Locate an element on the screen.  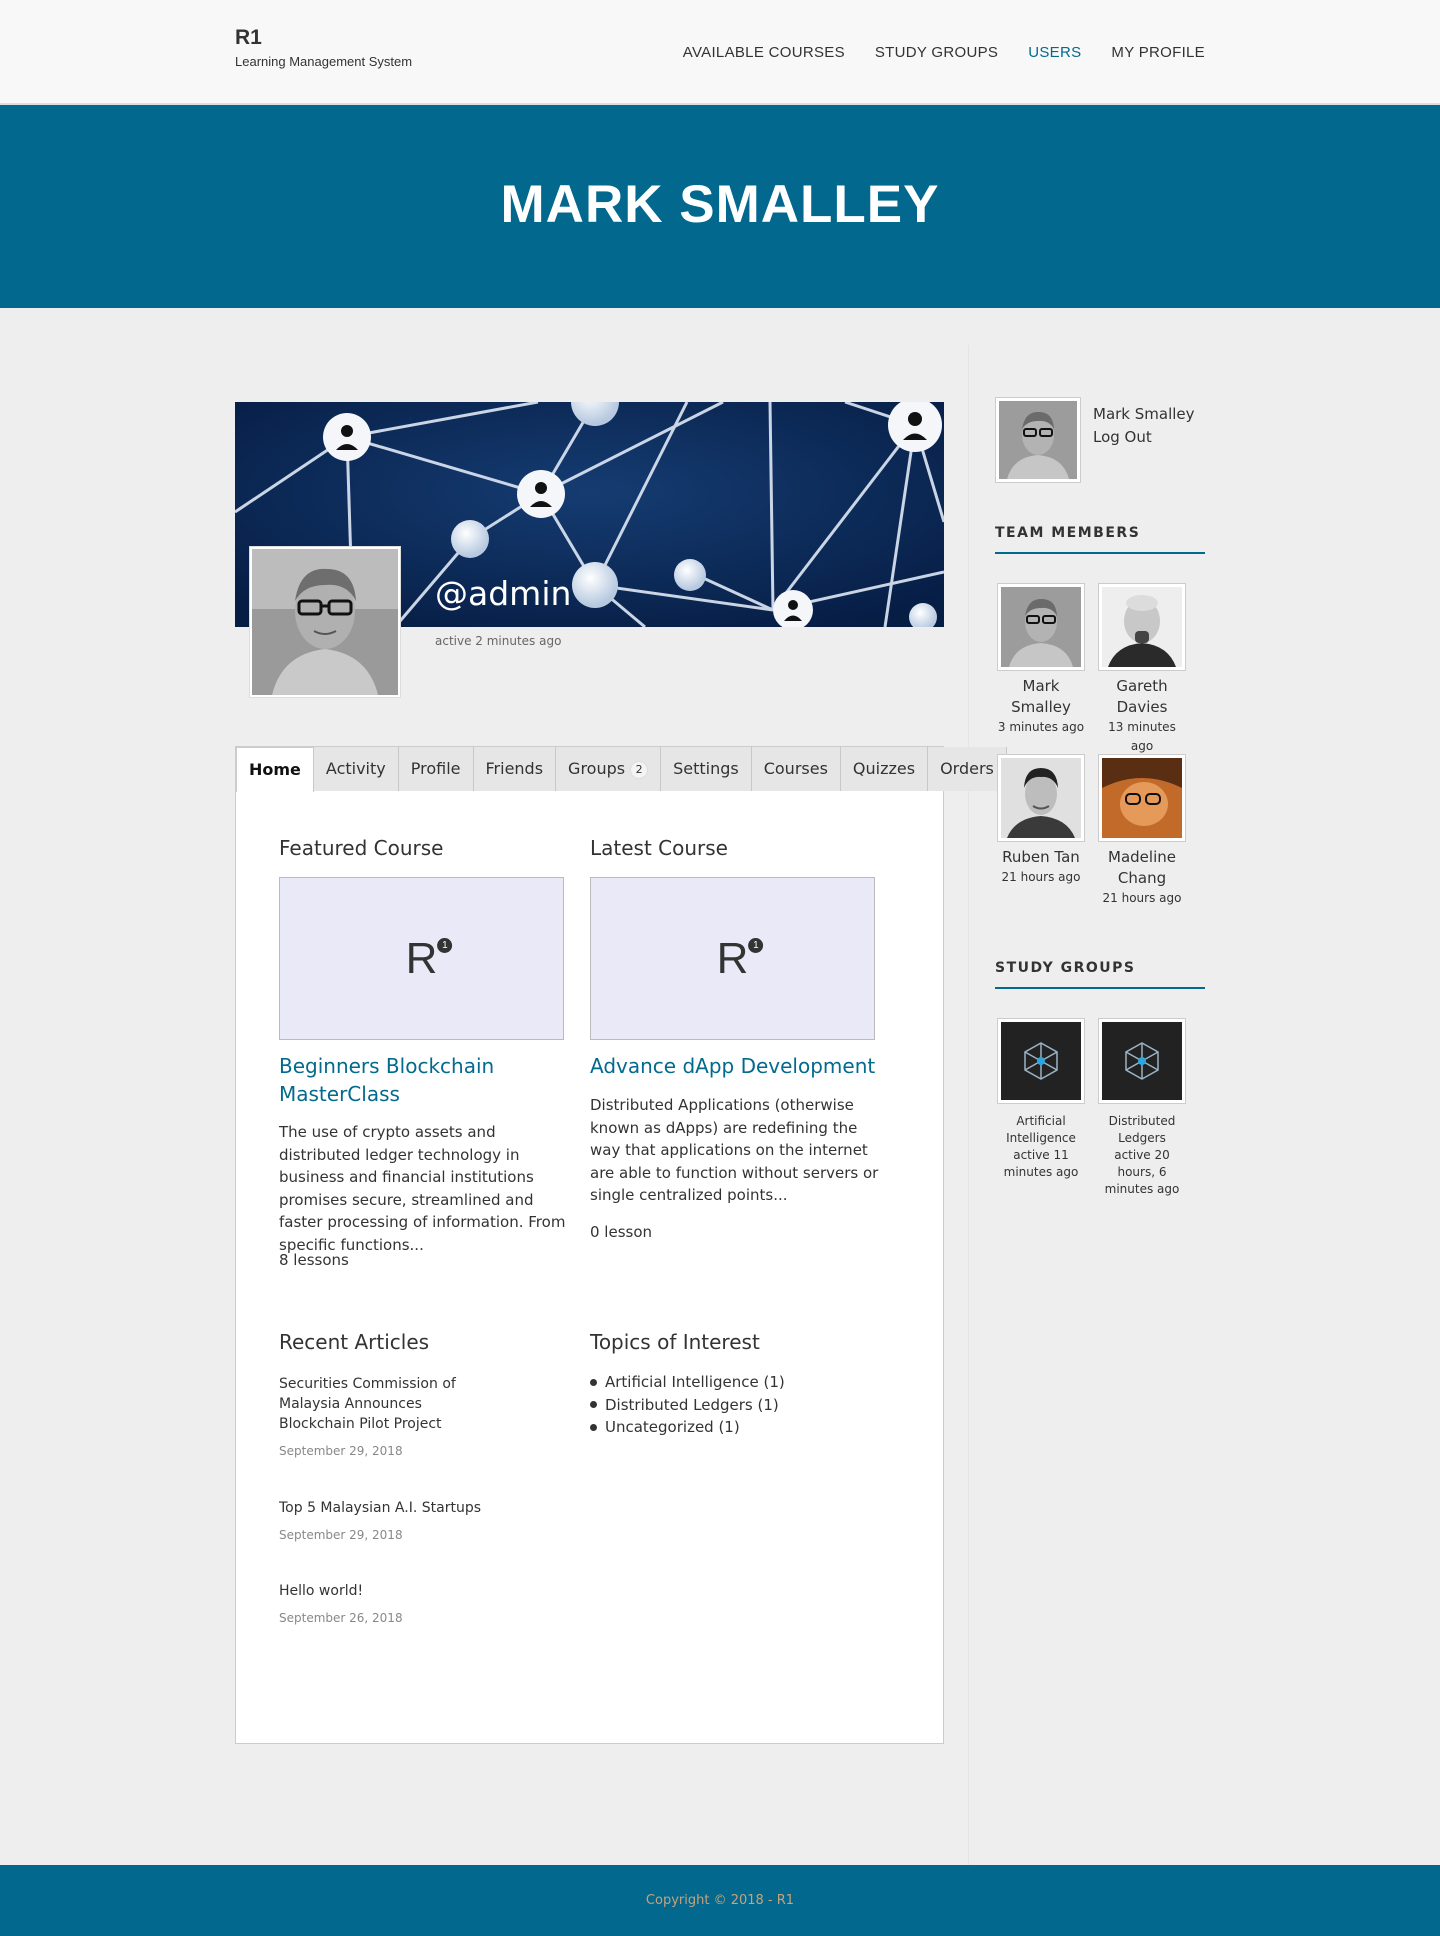
latest-course-image: R1 is located at coordinates (732, 958).